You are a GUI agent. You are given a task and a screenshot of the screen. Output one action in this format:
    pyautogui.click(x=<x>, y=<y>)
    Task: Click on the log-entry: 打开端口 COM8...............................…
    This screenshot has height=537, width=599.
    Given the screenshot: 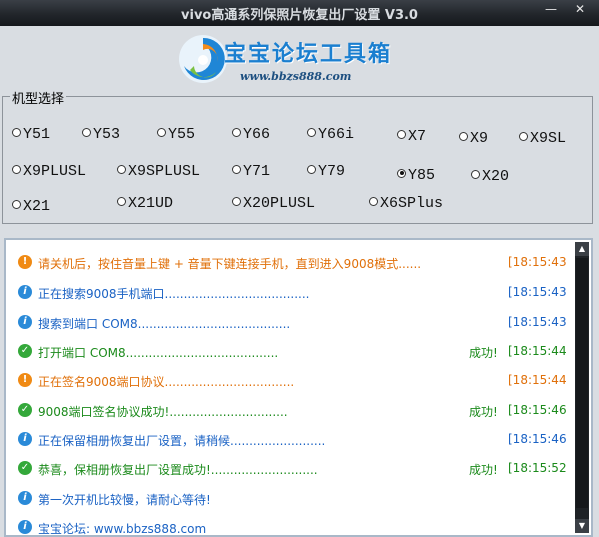 What is the action you would take?
    pyautogui.click(x=295, y=352)
    